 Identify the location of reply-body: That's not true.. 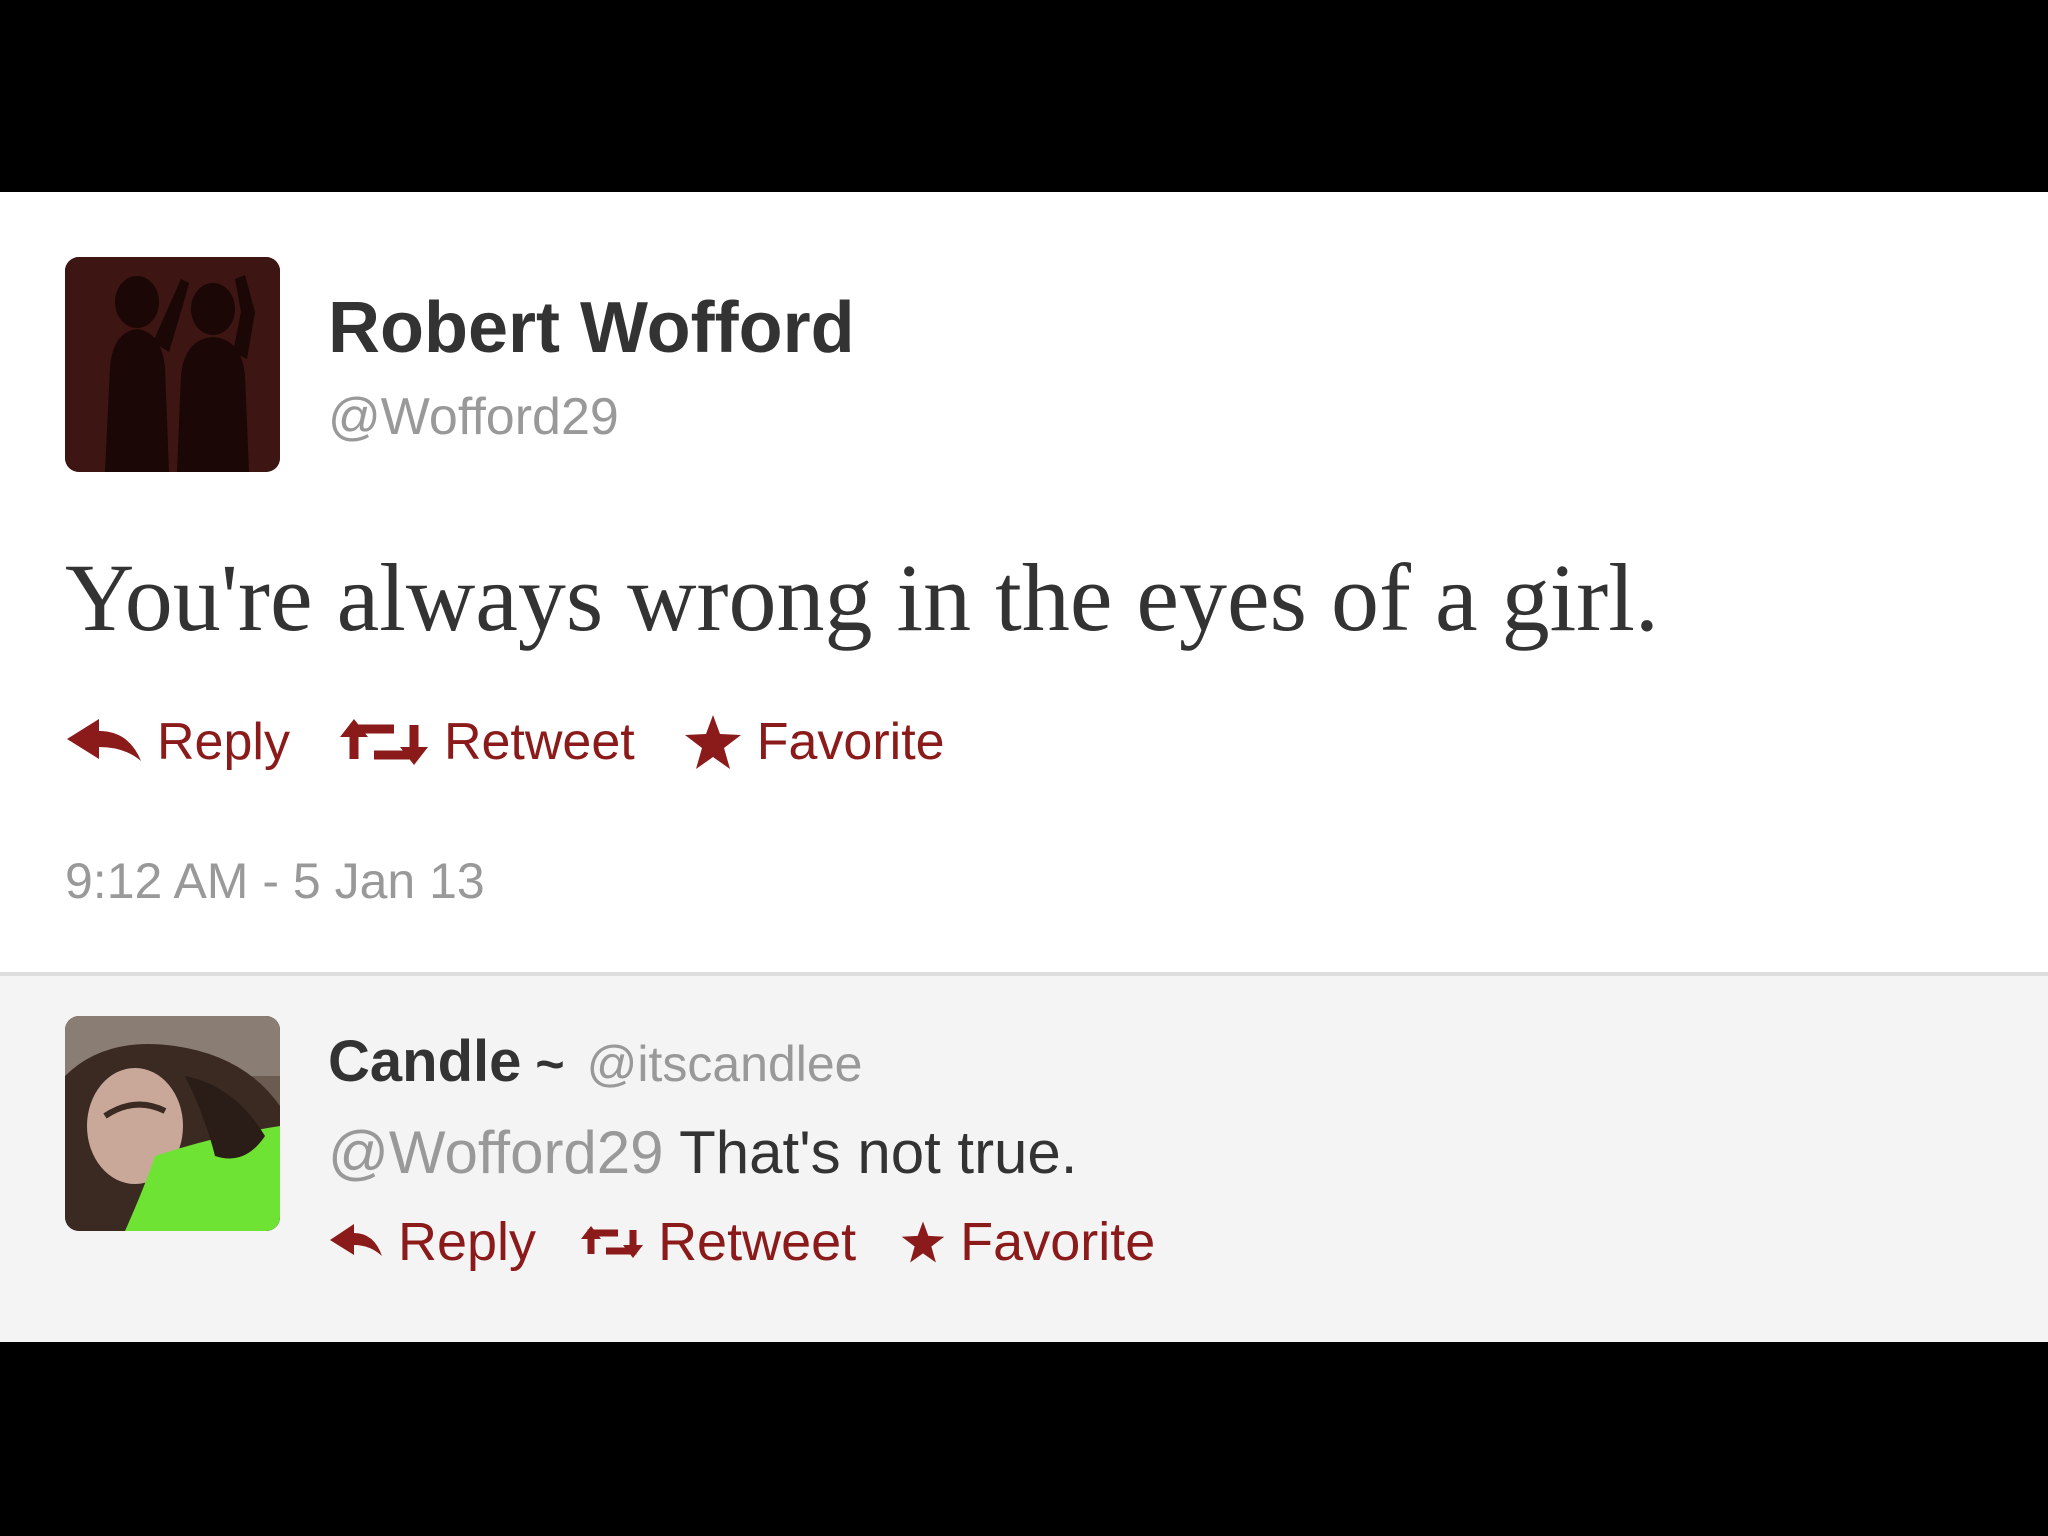
(878, 1152).